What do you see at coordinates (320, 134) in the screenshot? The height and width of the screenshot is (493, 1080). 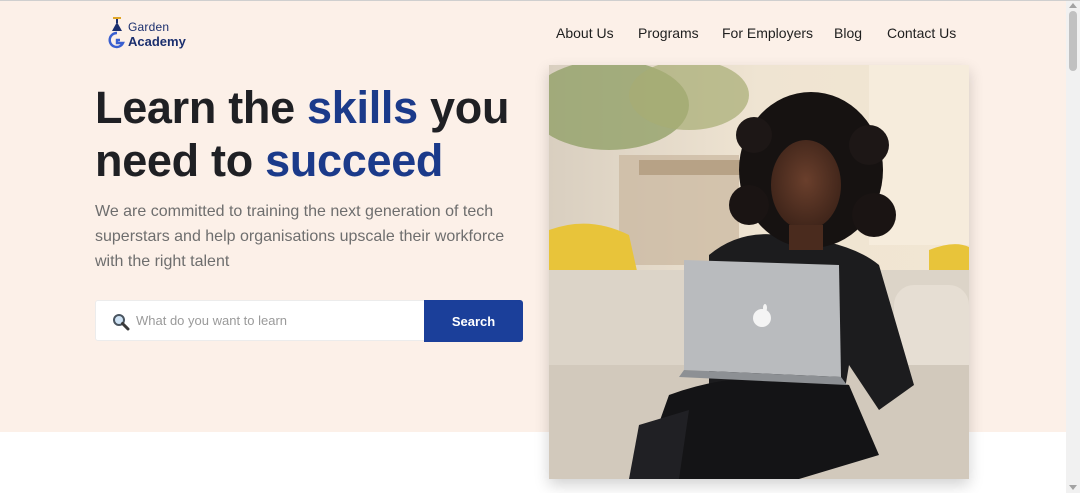 I see `hero-headline: Learn the skills you need to succeed` at bounding box center [320, 134].